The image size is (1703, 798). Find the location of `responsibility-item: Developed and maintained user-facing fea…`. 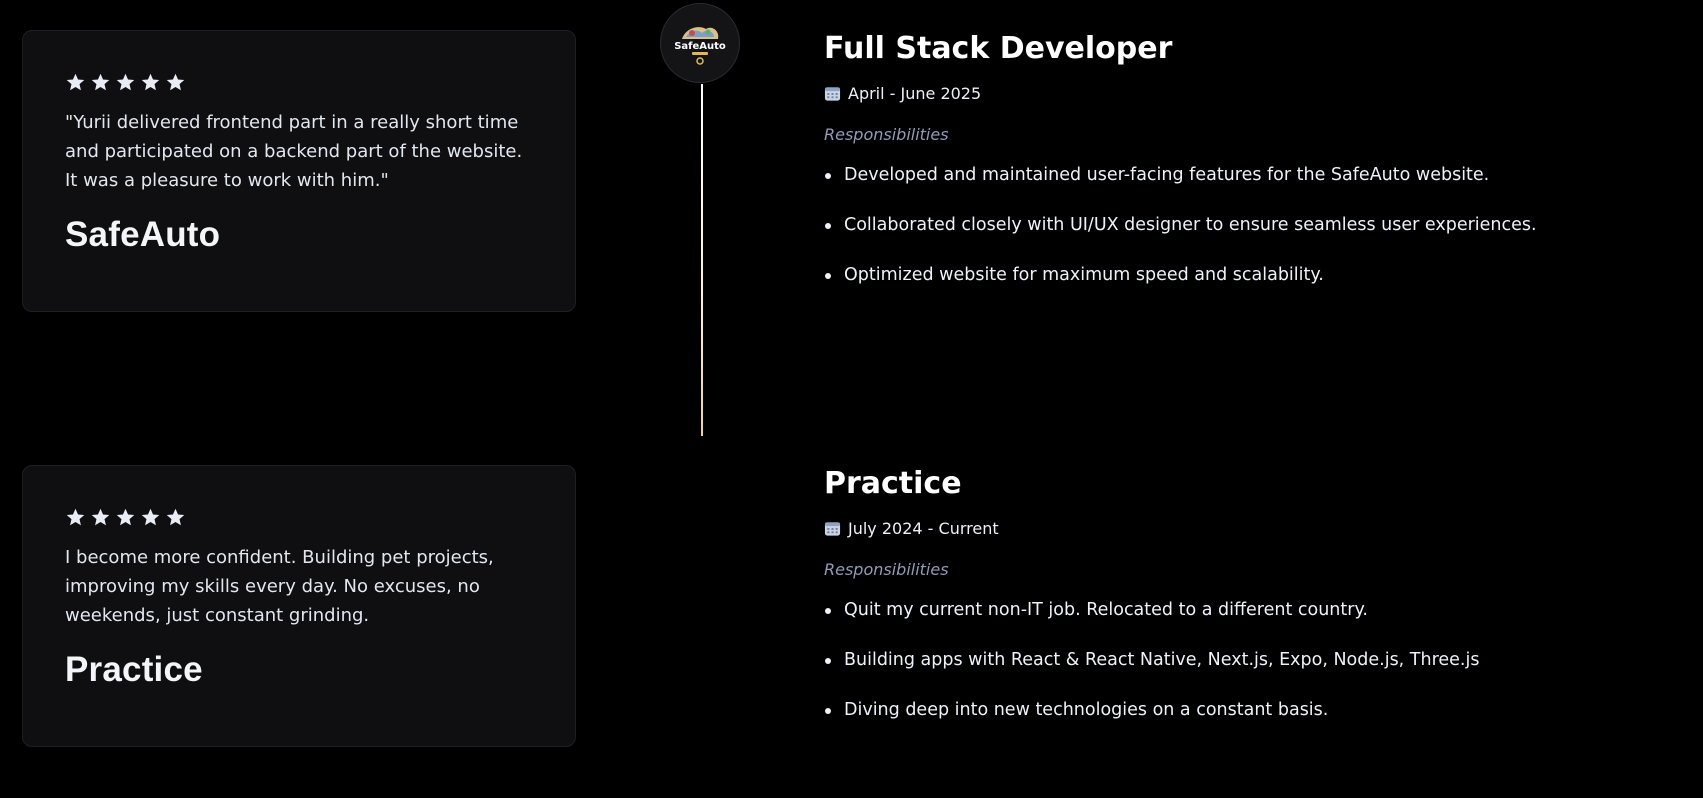

responsibility-item: Developed and maintained user-facing fea… is located at coordinates (1254, 175).